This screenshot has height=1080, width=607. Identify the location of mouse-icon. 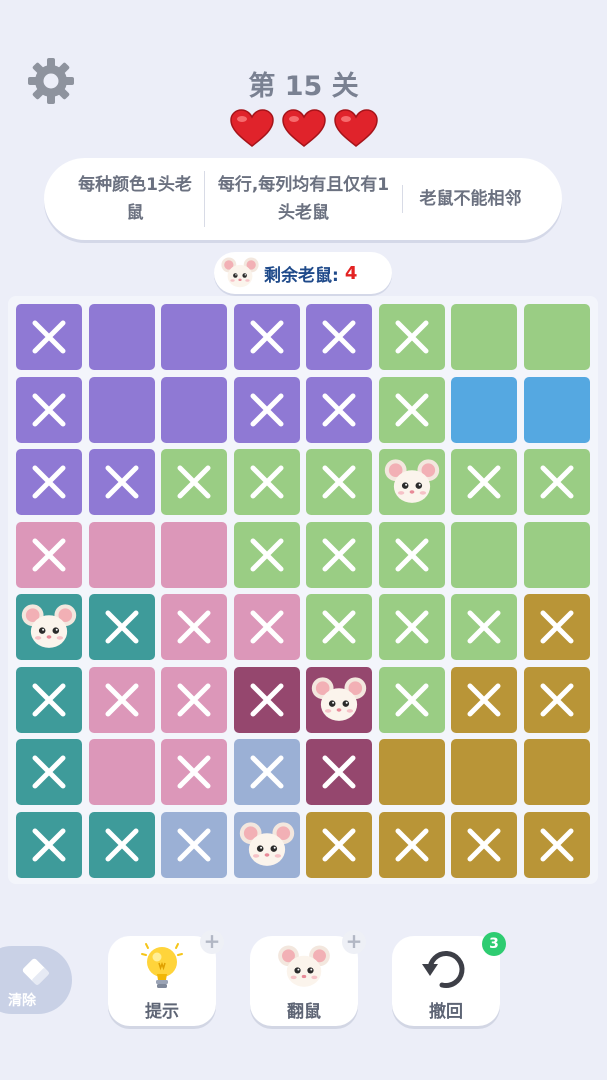
(412, 482).